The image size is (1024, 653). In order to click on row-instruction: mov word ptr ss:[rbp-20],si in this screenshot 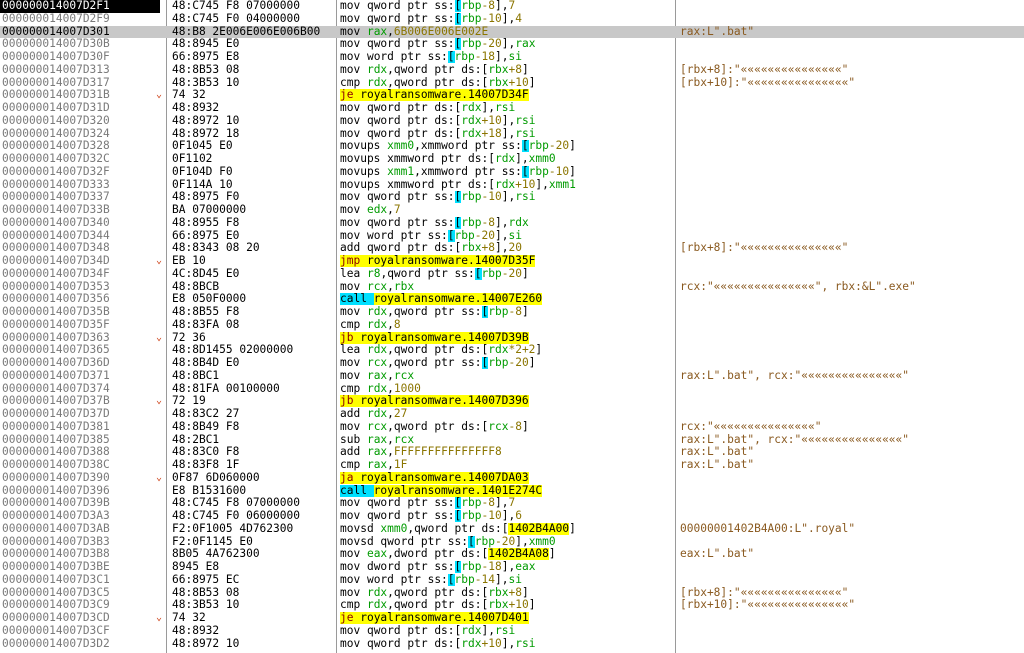, I will do `click(507, 236)`.